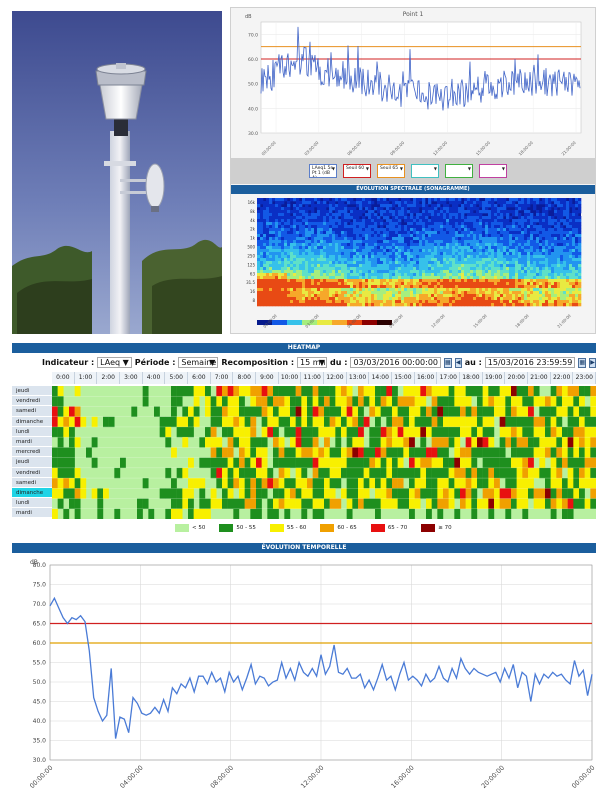 This screenshot has height=800, width=605. Describe the element at coordinates (114, 362) in the screenshot. I see `indicator-select: LAeq ▼` at that location.